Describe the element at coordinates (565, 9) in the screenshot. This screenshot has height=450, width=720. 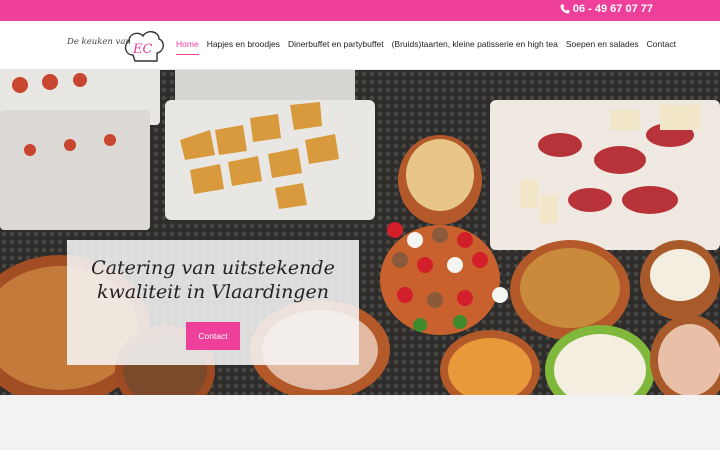
I see `phone-icon` at that location.